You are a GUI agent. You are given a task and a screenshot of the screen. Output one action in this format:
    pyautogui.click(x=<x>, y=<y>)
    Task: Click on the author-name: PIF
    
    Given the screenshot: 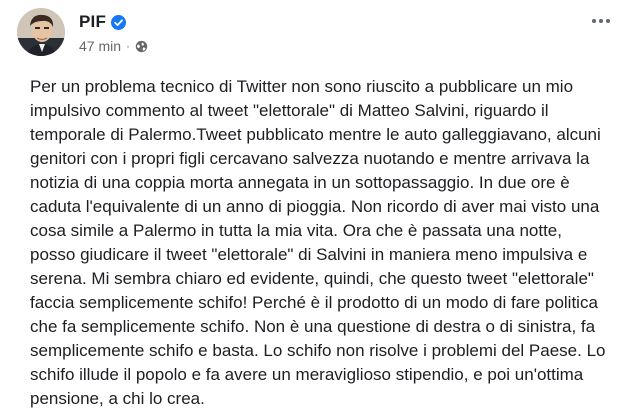 What is the action you would take?
    pyautogui.click(x=92, y=22)
    